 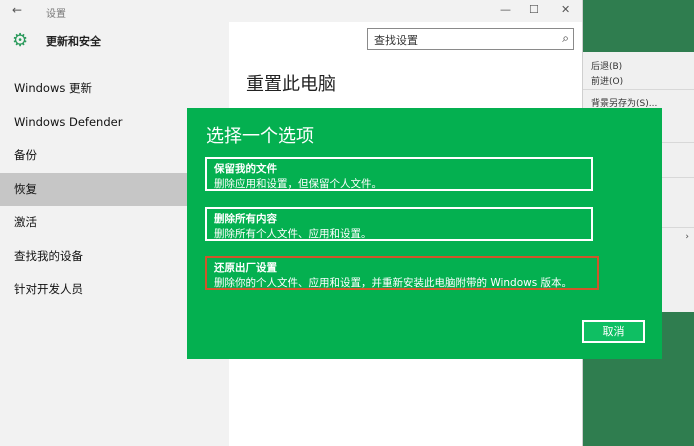 What do you see at coordinates (393, 283) in the screenshot?
I see `option-description: 删除你的个人文件、应用和设置，并重新安装此电脑附带的 Windows 版本。` at bounding box center [393, 283].